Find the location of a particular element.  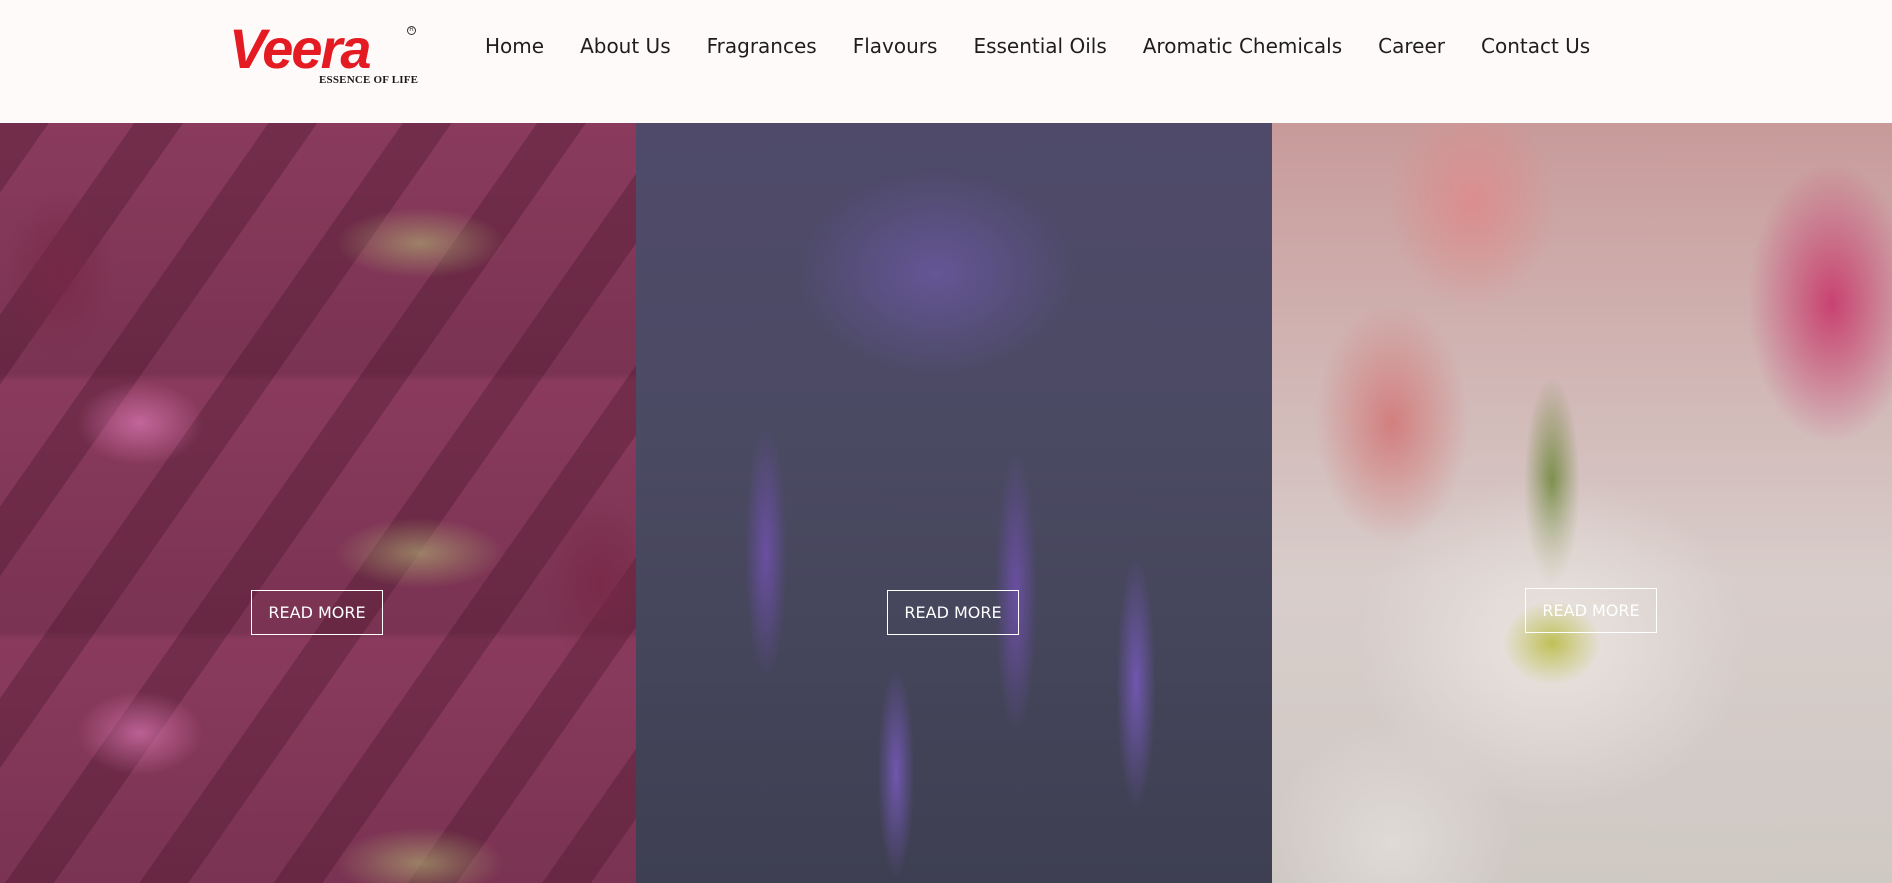

nav-fragrances: Fragrances is located at coordinates (762, 46).